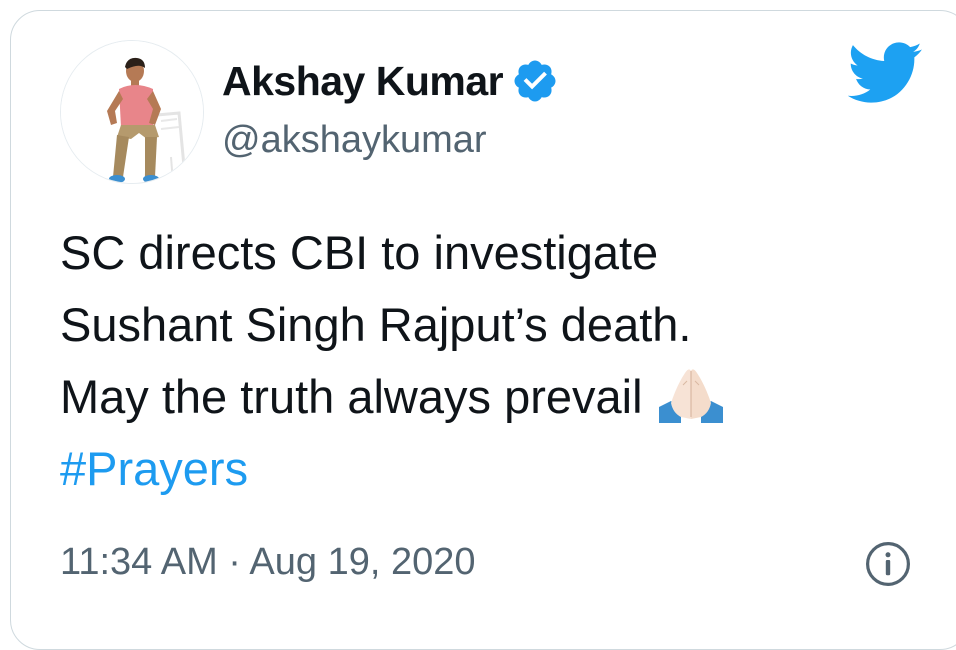 The width and height of the screenshot is (956, 650). I want to click on verified-badge-icon, so click(535, 81).